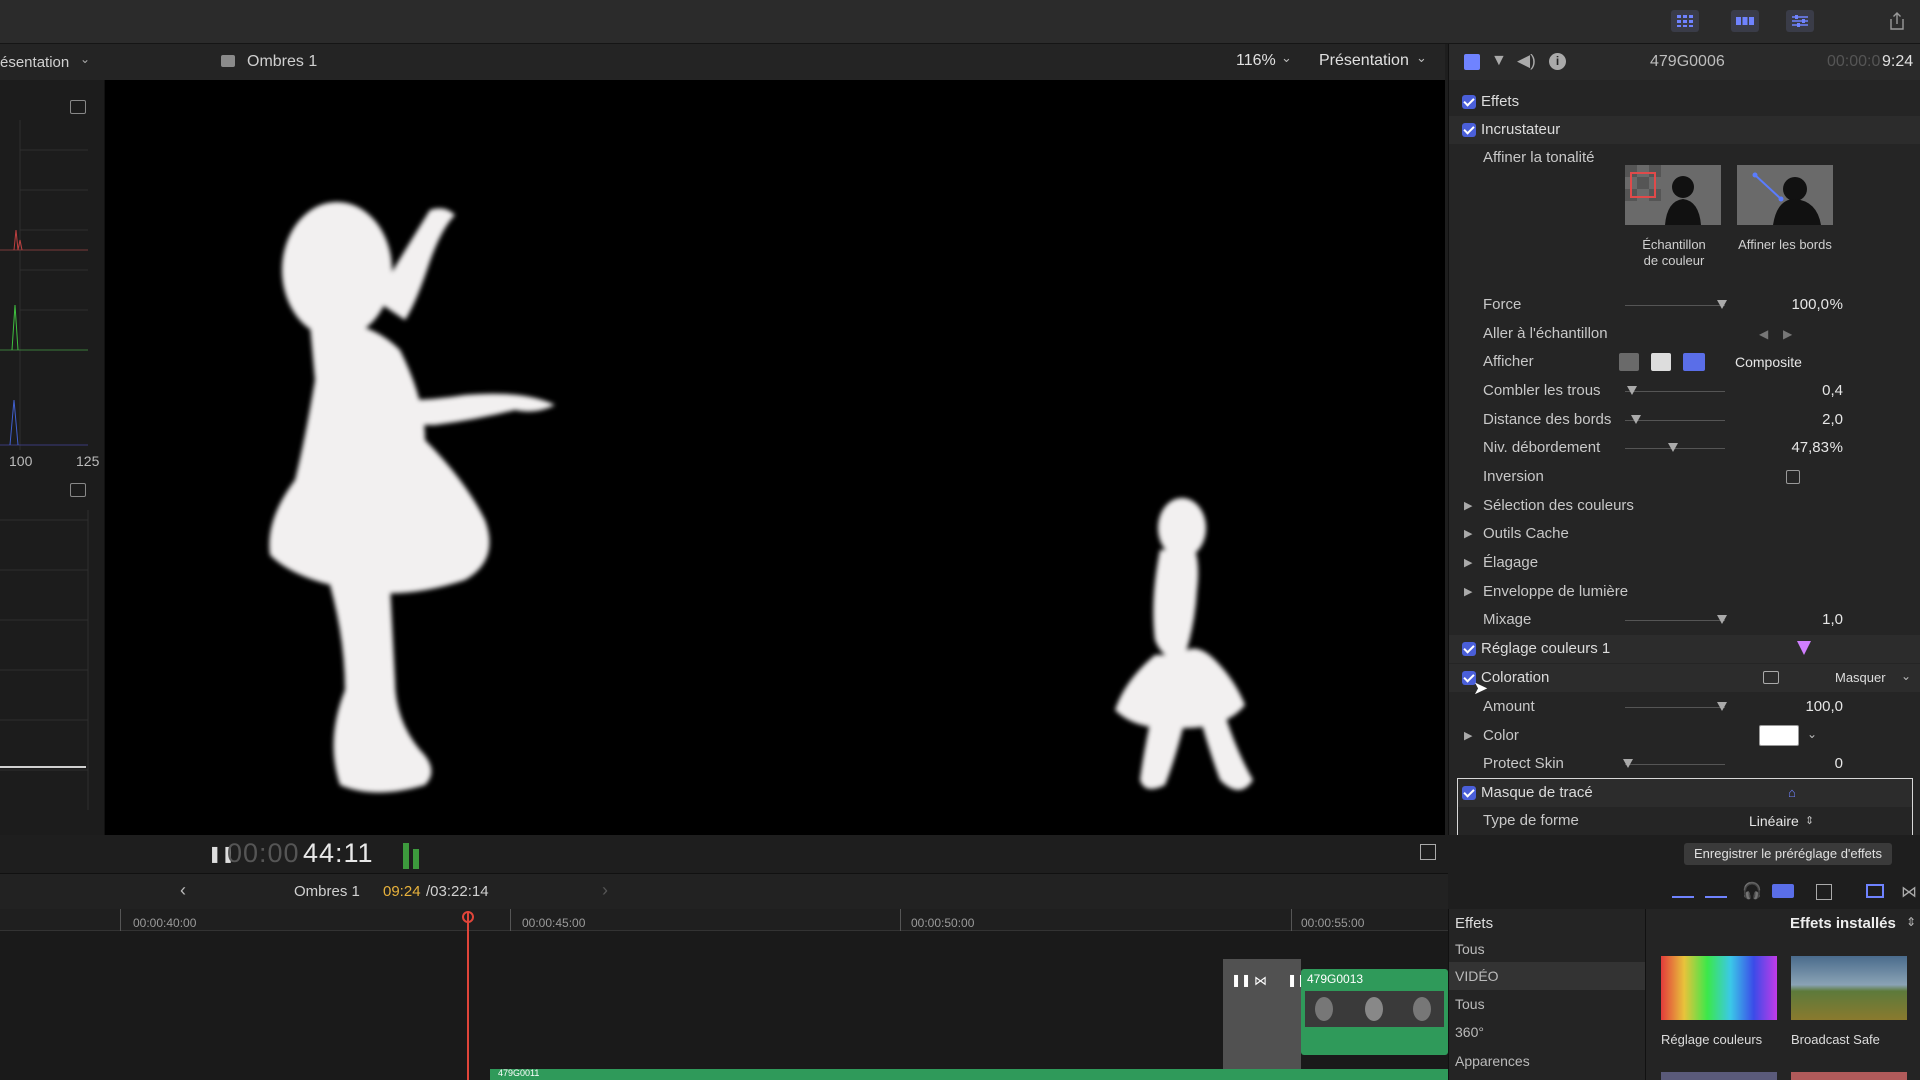  Describe the element at coordinates (1428, 852) in the screenshot. I see `fullscreen-icon` at that location.